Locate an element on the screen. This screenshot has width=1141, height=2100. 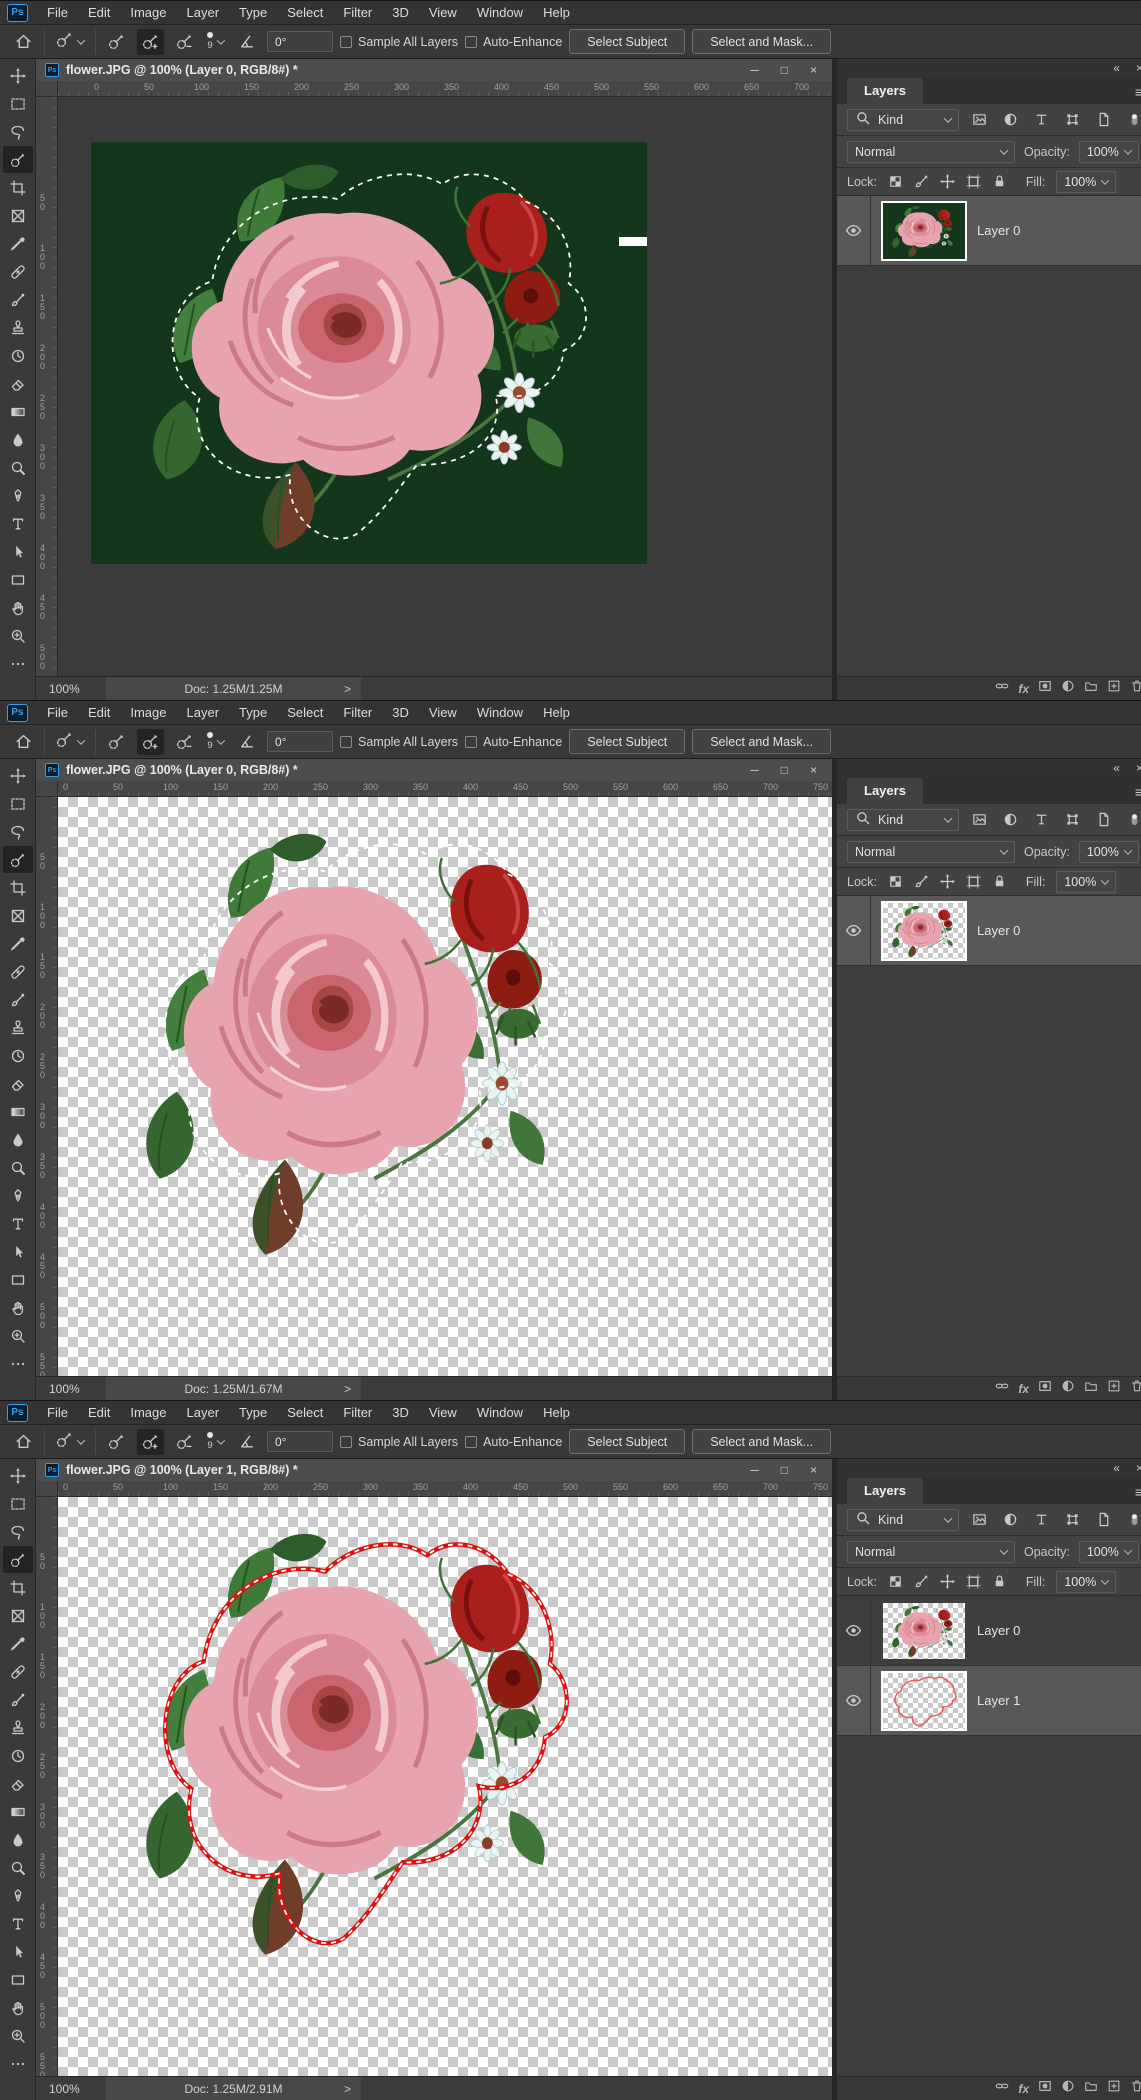
tool-blur is located at coordinates (18, 1139).